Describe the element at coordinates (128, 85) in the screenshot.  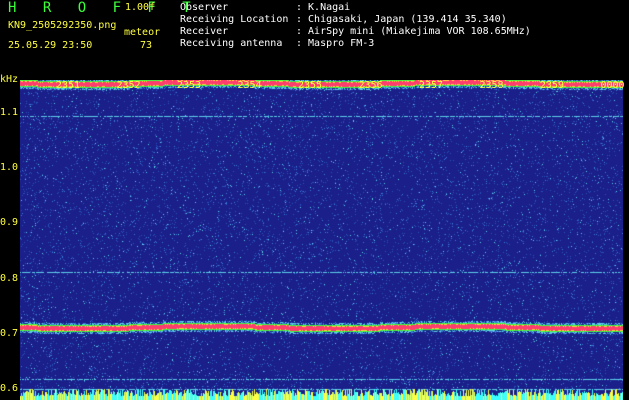
I see `time-tick-label: 2352` at that location.